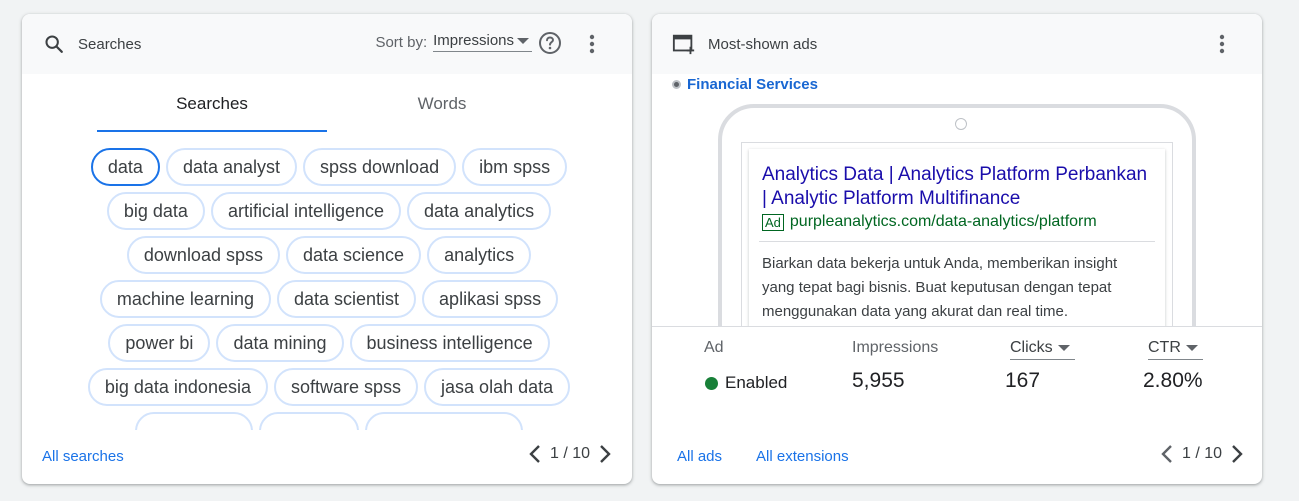 Image resolution: width=1299 pixels, height=501 pixels. What do you see at coordinates (957, 241) in the screenshot?
I see `ad-divider` at bounding box center [957, 241].